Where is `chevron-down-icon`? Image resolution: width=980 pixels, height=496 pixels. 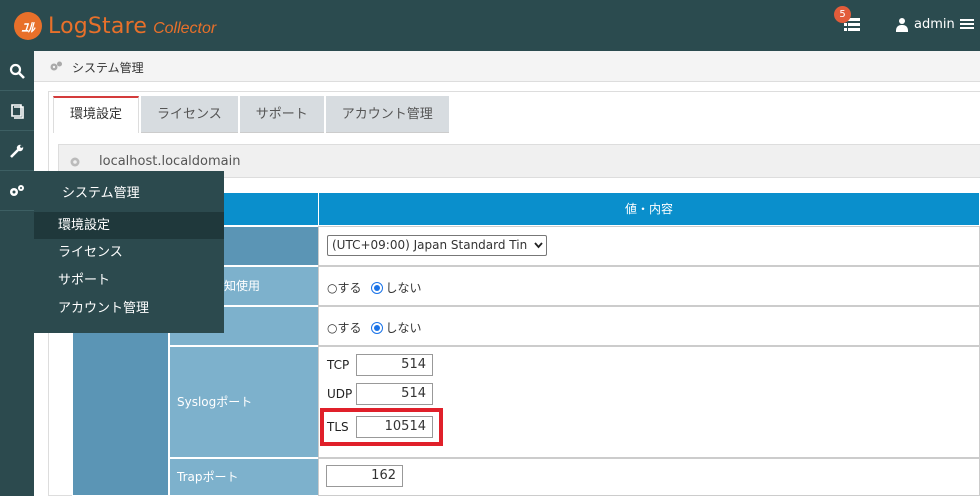 chevron-down-icon is located at coordinates (538, 245).